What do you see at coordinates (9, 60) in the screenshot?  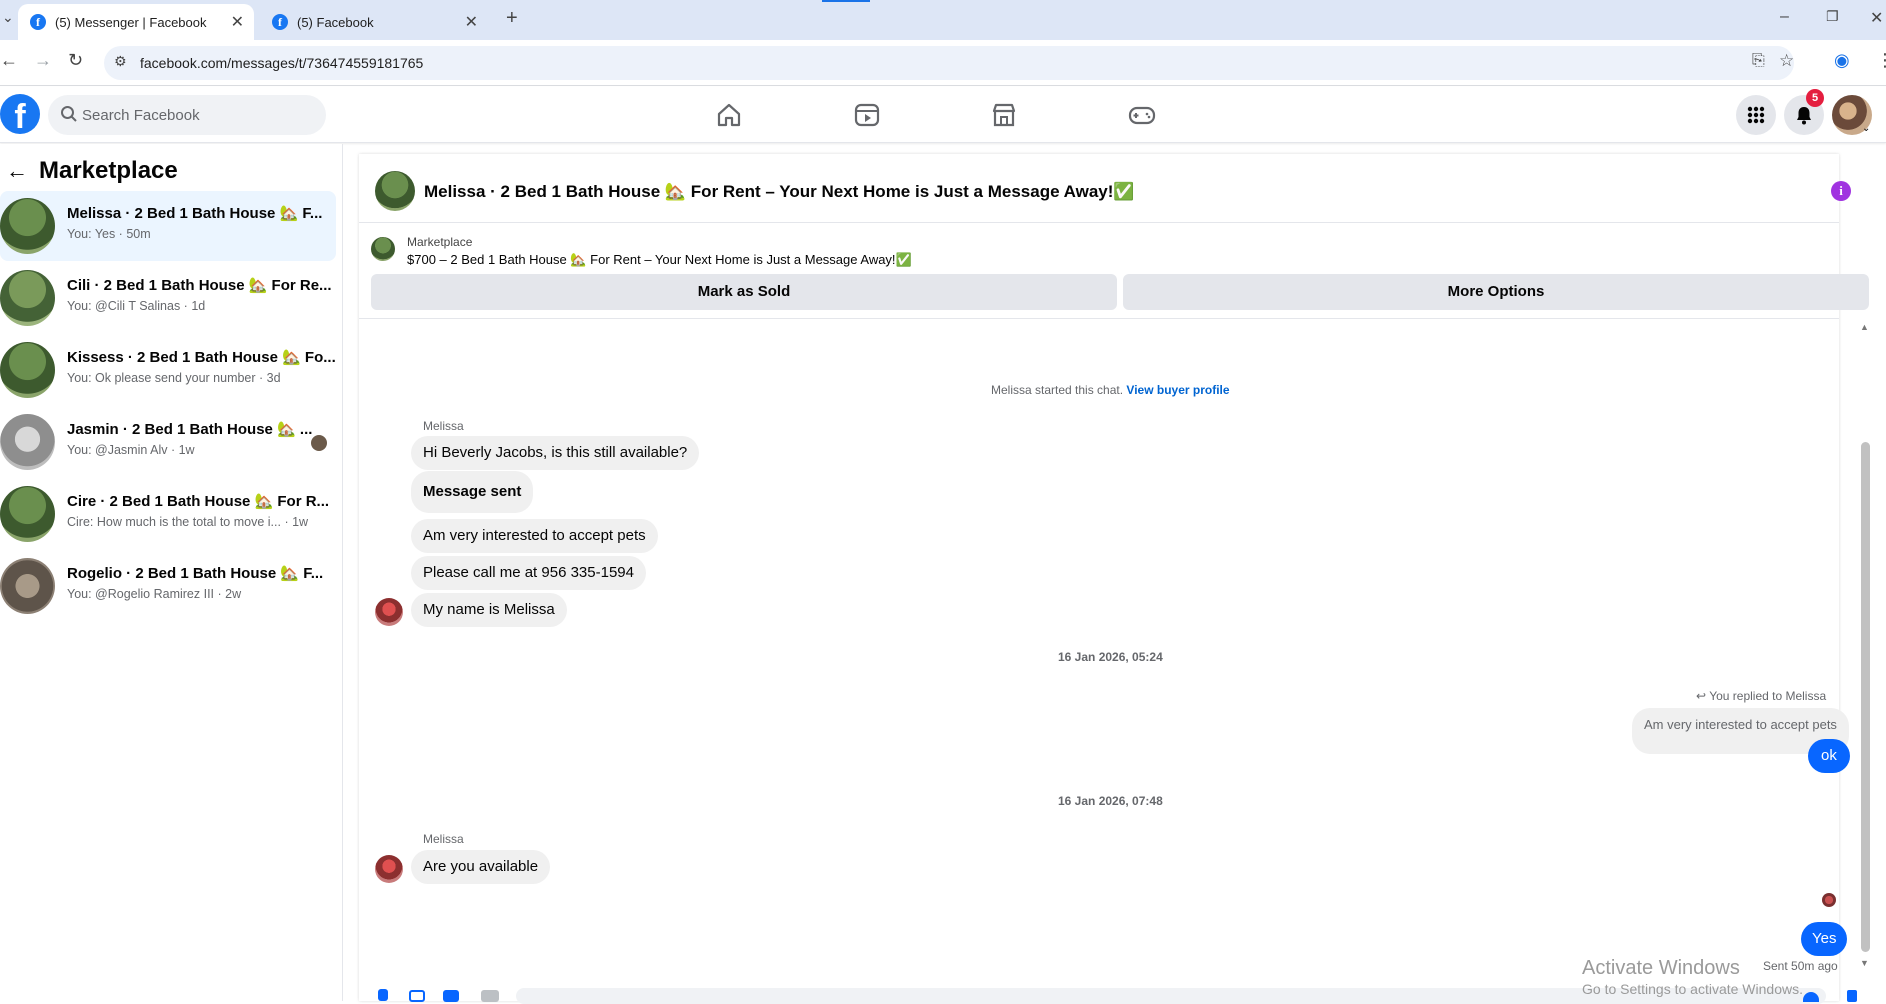 I see `back-icon: ←` at bounding box center [9, 60].